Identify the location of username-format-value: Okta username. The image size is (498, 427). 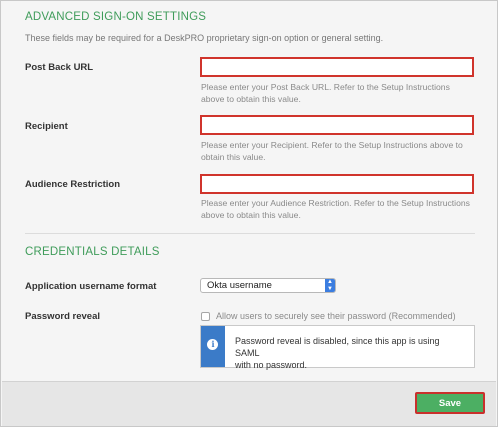
(239, 285).